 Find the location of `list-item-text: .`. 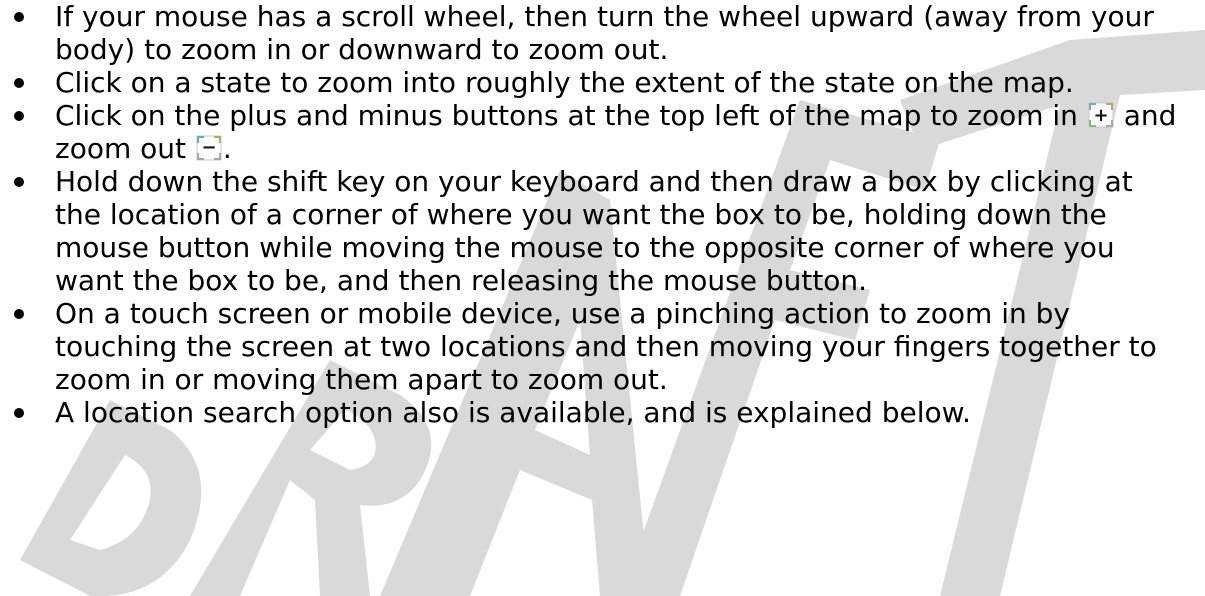

list-item-text: . is located at coordinates (227, 148).